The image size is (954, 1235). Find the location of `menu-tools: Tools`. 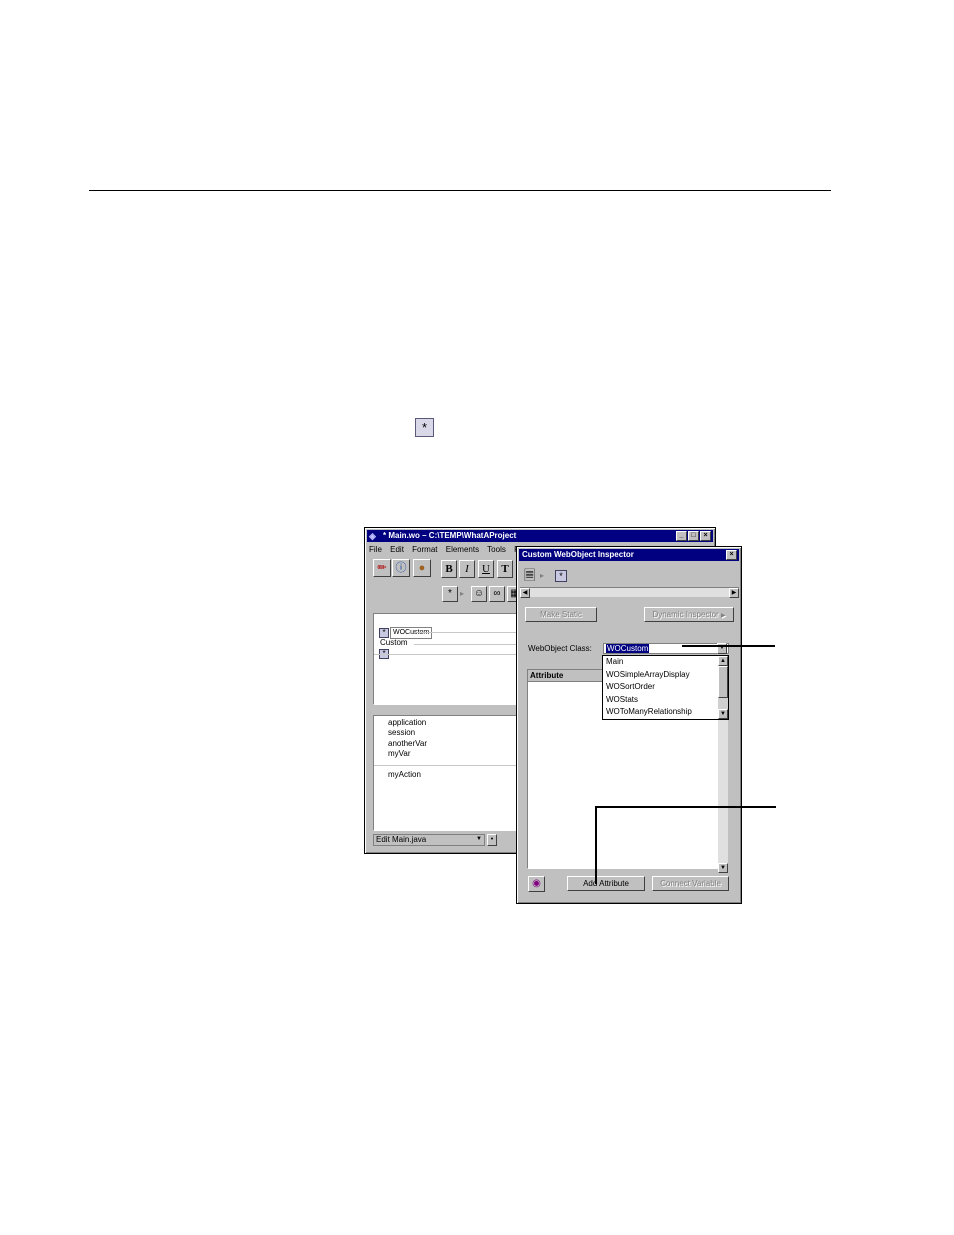

menu-tools: Tools is located at coordinates (496, 549).